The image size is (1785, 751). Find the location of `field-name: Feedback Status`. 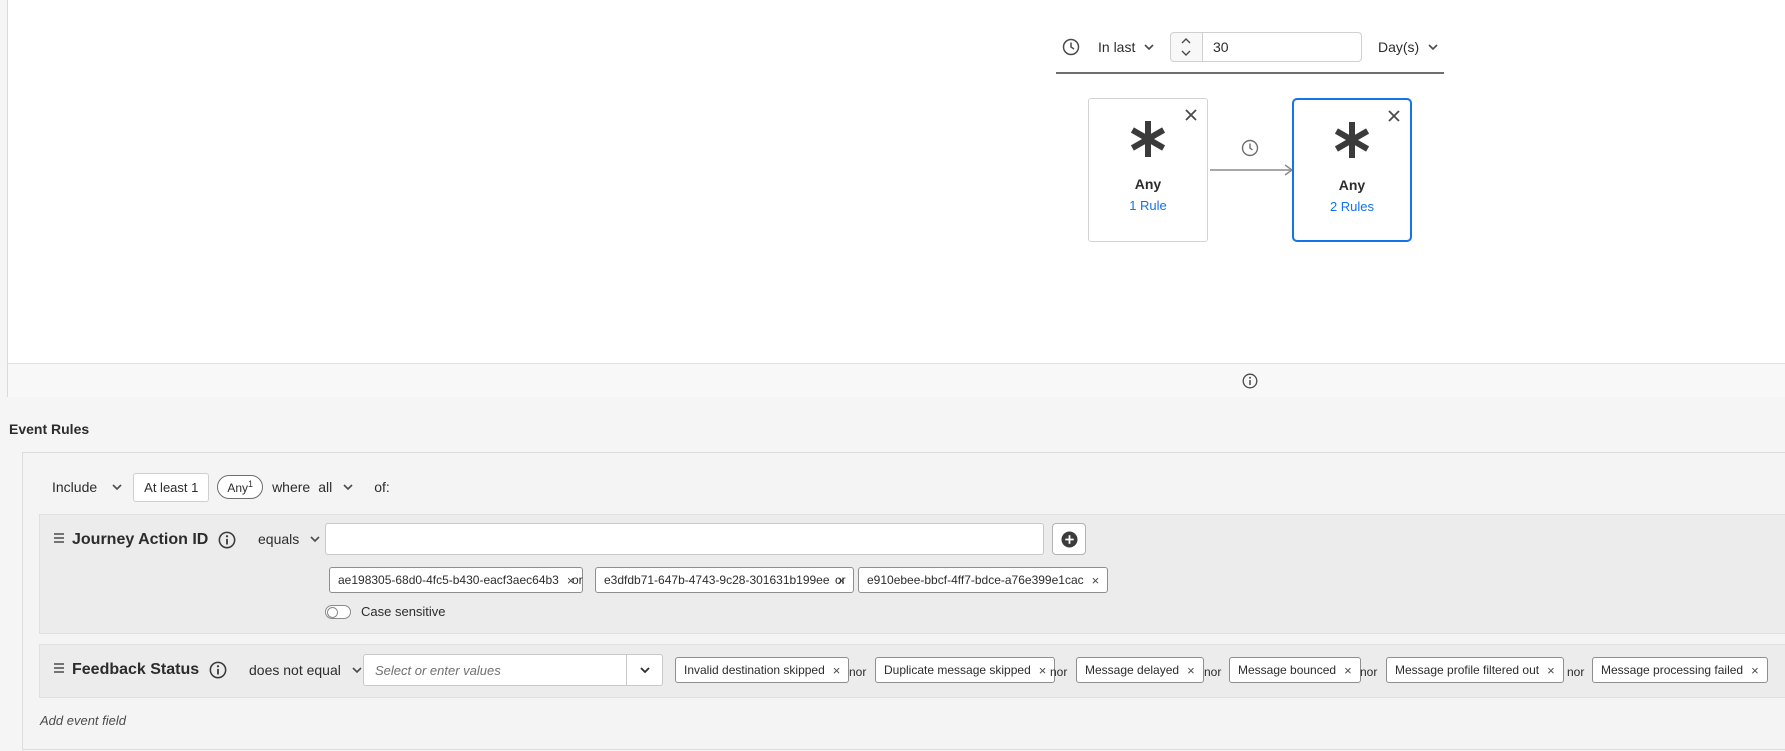

field-name: Feedback Status is located at coordinates (149, 670).